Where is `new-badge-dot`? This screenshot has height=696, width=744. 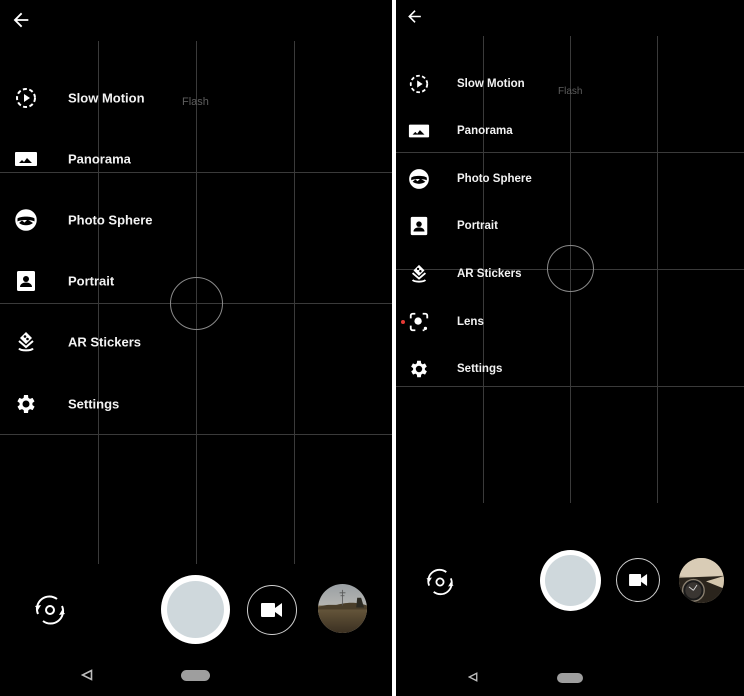 new-badge-dot is located at coordinates (403, 322).